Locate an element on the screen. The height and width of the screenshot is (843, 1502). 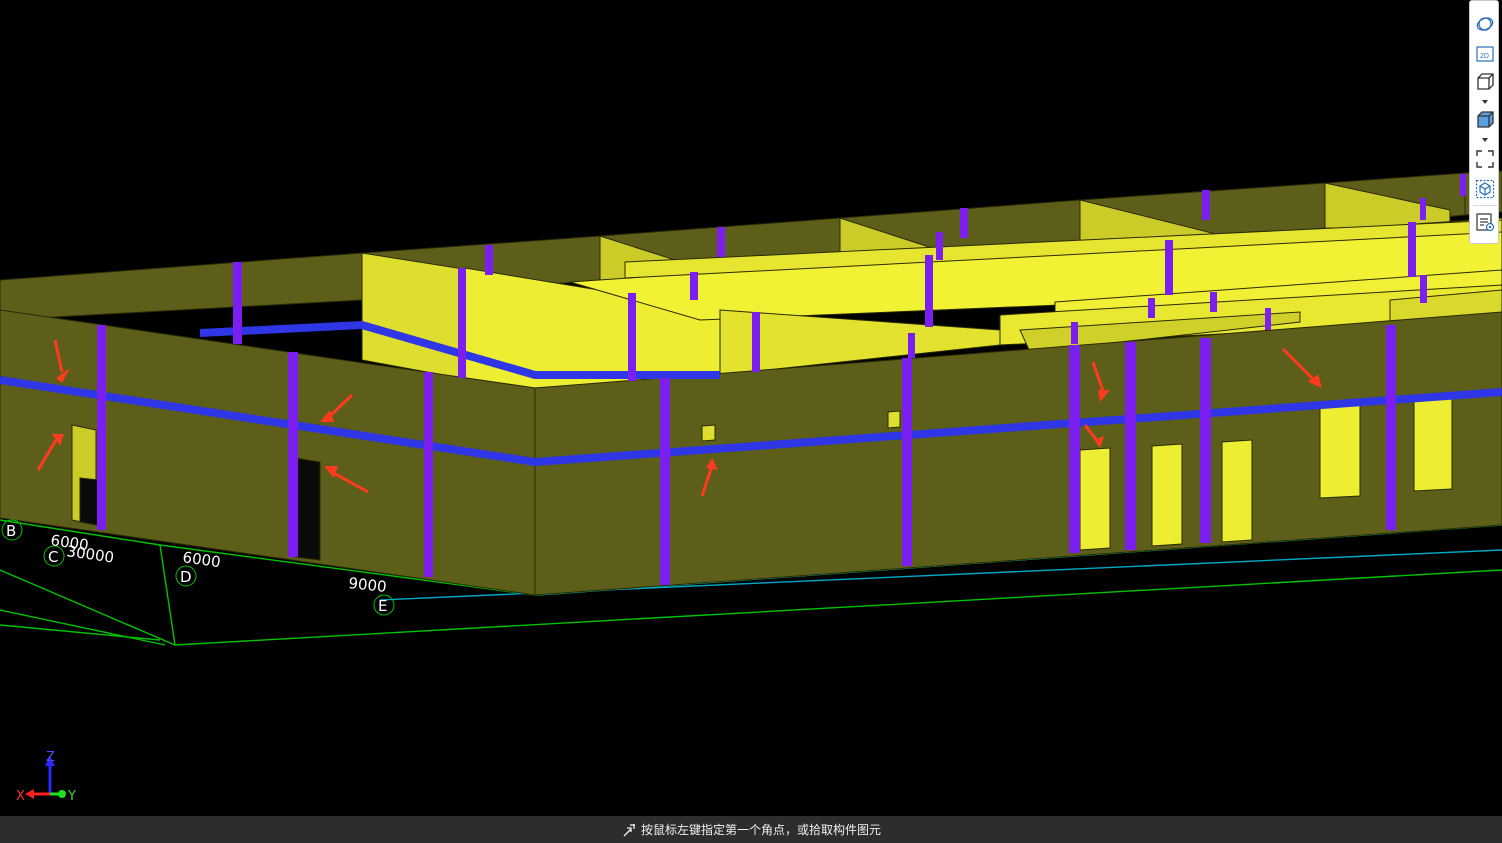
view-2d-icon: 2D is located at coordinates (1485, 54).